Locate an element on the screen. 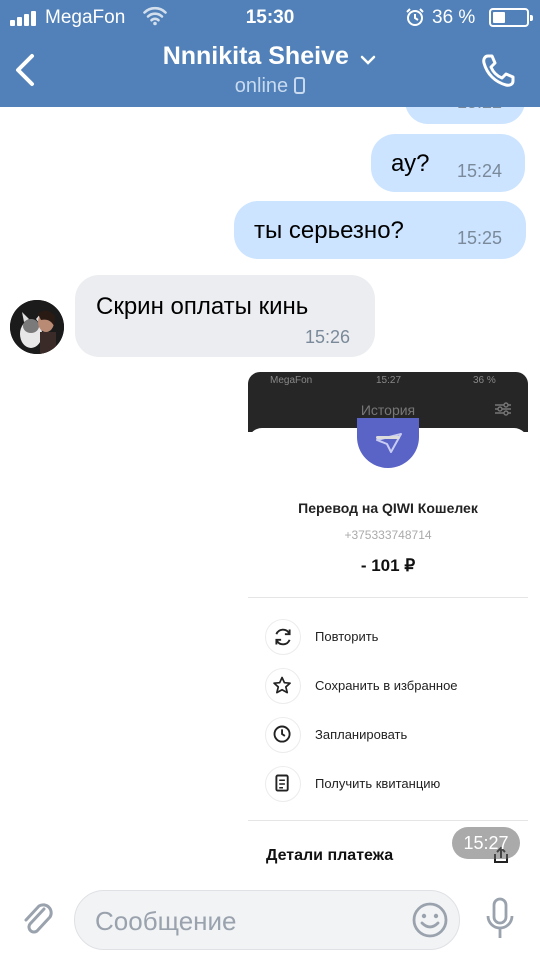 The image size is (540, 960). action-label: Сохранить в избранное is located at coordinates (386, 685).